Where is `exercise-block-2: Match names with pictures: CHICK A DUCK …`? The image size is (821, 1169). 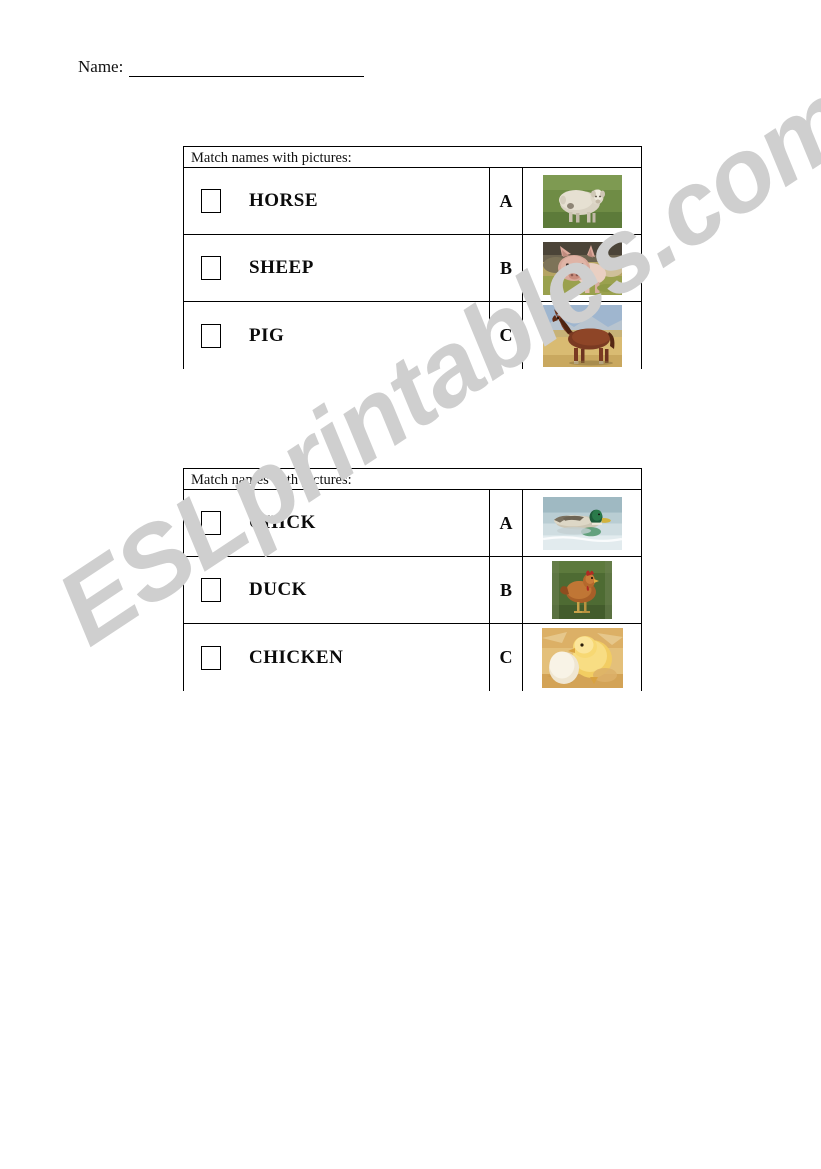
exercise-block-2: Match names with pictures: CHICK A DUCK … is located at coordinates (412, 579).